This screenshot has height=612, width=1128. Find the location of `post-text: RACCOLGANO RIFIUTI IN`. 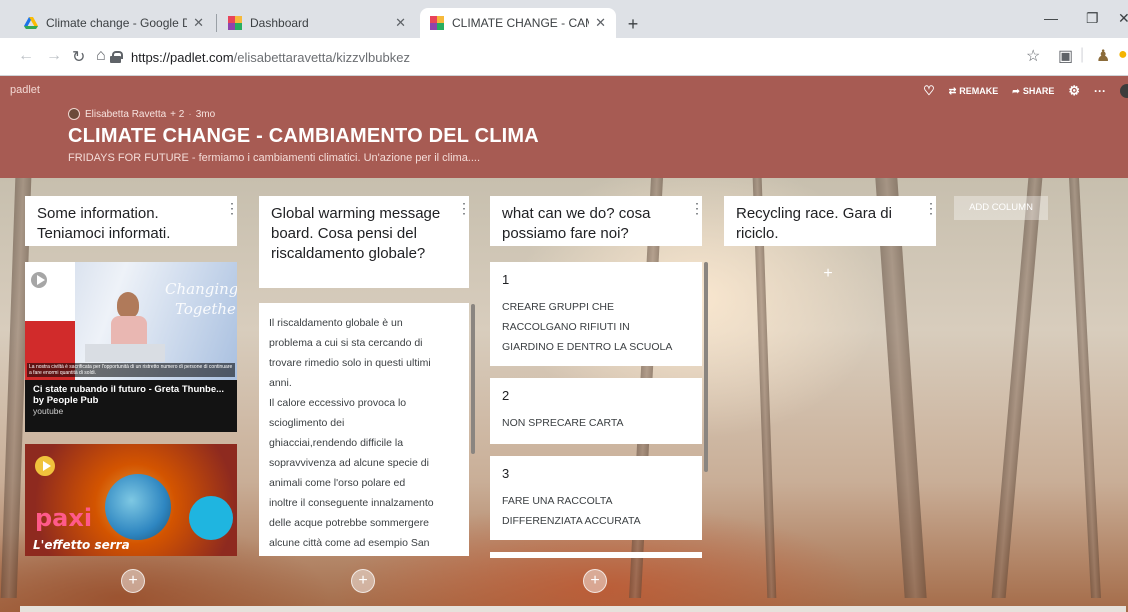

post-text: RACCOLGANO RIFIUTI IN is located at coordinates (566, 327).